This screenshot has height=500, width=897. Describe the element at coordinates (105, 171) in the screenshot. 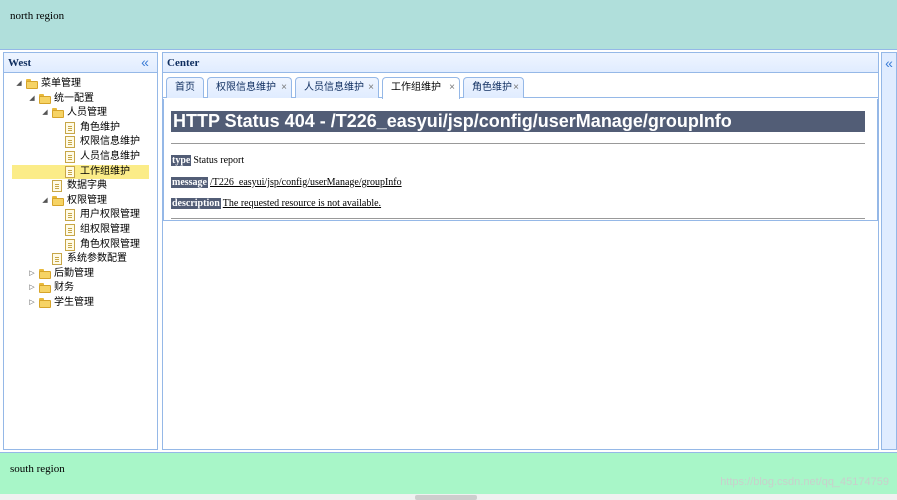

I see `tree-node-label: 工作组维护` at that location.